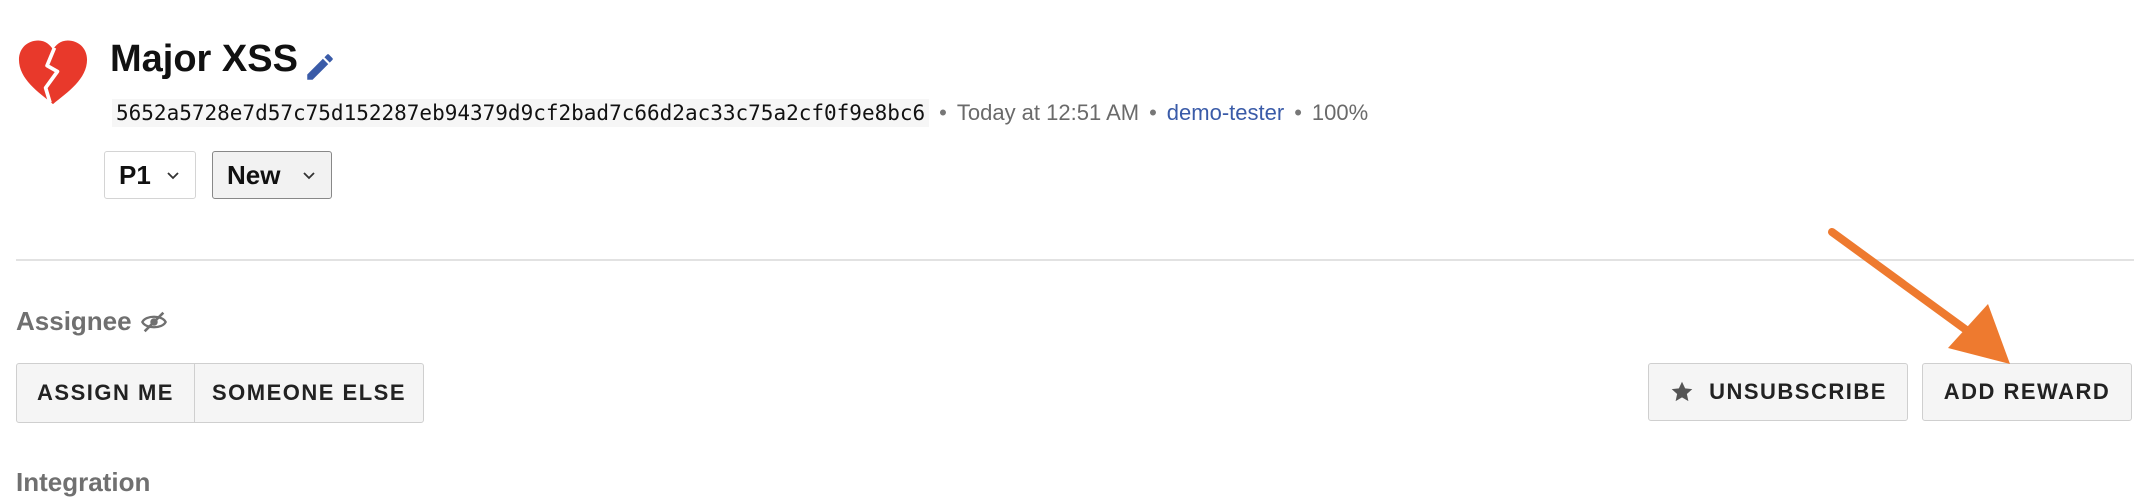 This screenshot has width=2154, height=498. What do you see at coordinates (309, 393) in the screenshot?
I see `someone-else-button: SOMEONE ELSE` at bounding box center [309, 393].